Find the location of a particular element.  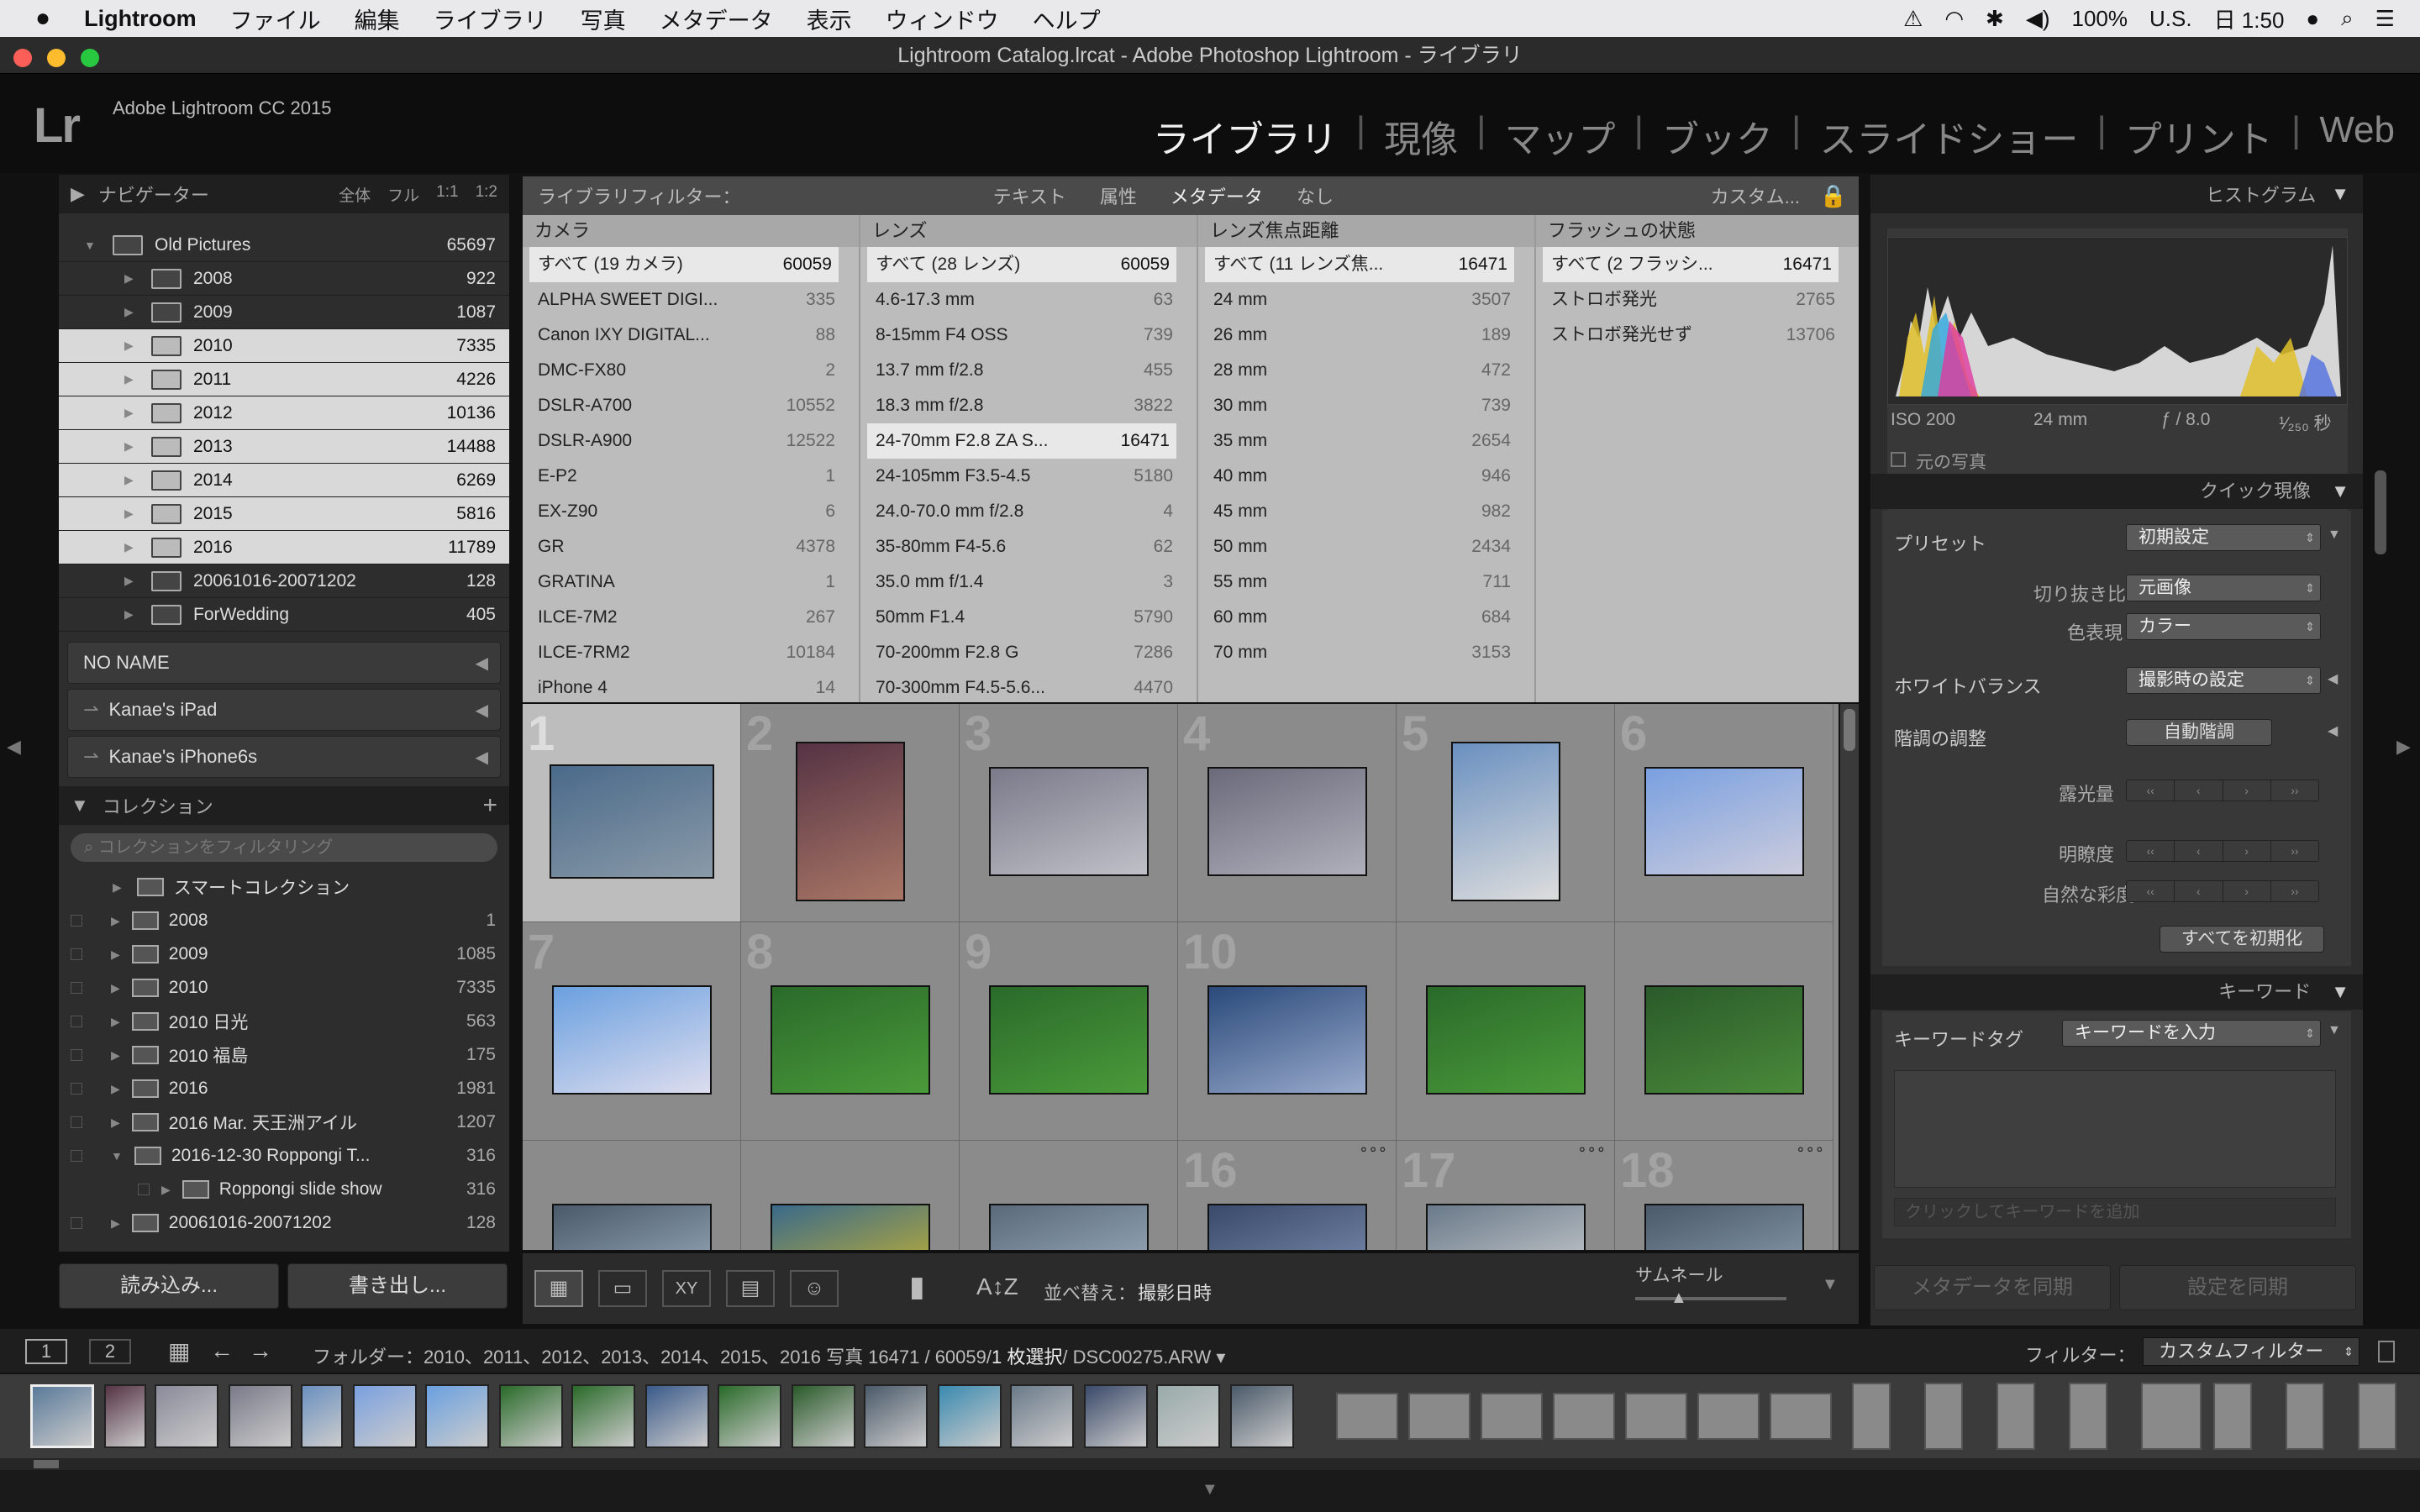

column-header-focal: レンズ焦点距離 is located at coordinates (1366, 231).